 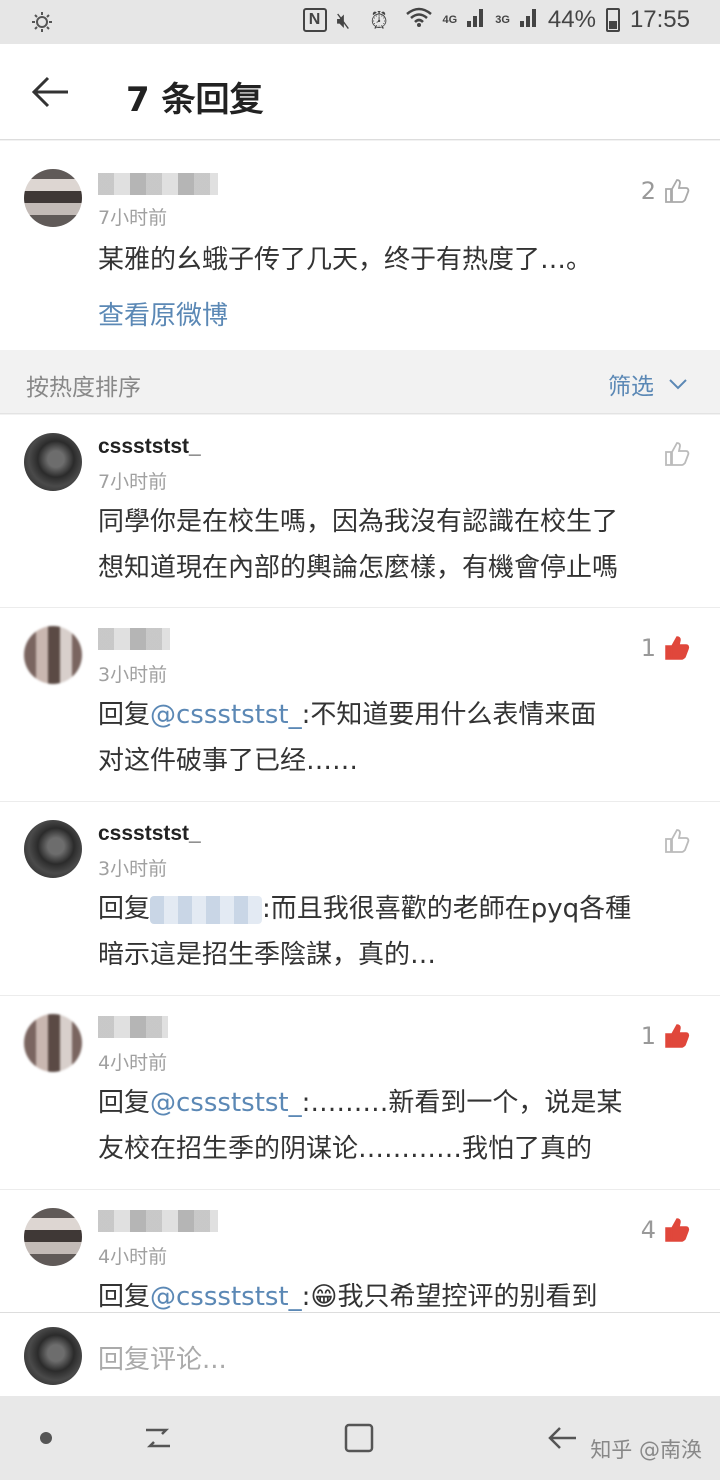 What do you see at coordinates (360, 382) in the screenshot?
I see `sort-bar: 按热度排序 筛选` at bounding box center [360, 382].